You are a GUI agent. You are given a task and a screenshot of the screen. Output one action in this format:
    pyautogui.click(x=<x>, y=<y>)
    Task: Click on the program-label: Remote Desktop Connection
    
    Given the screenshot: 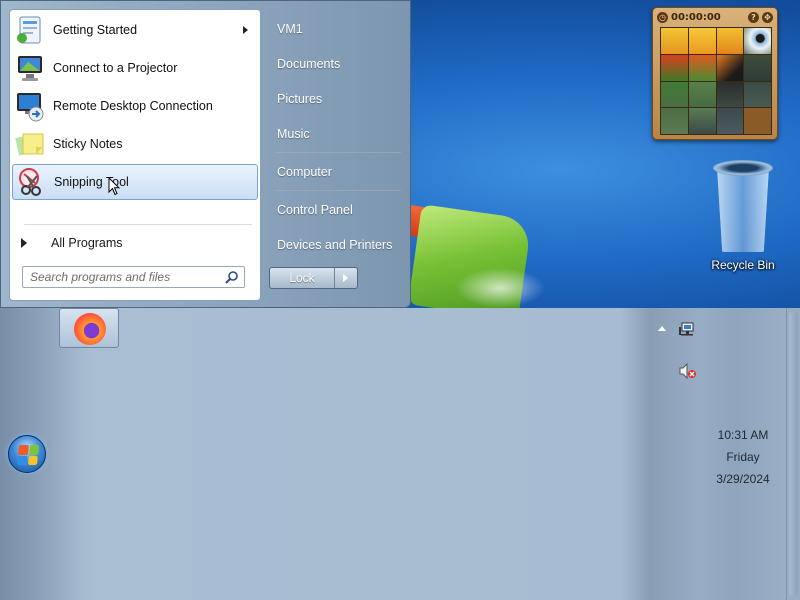 What is the action you would take?
    pyautogui.click(x=133, y=106)
    